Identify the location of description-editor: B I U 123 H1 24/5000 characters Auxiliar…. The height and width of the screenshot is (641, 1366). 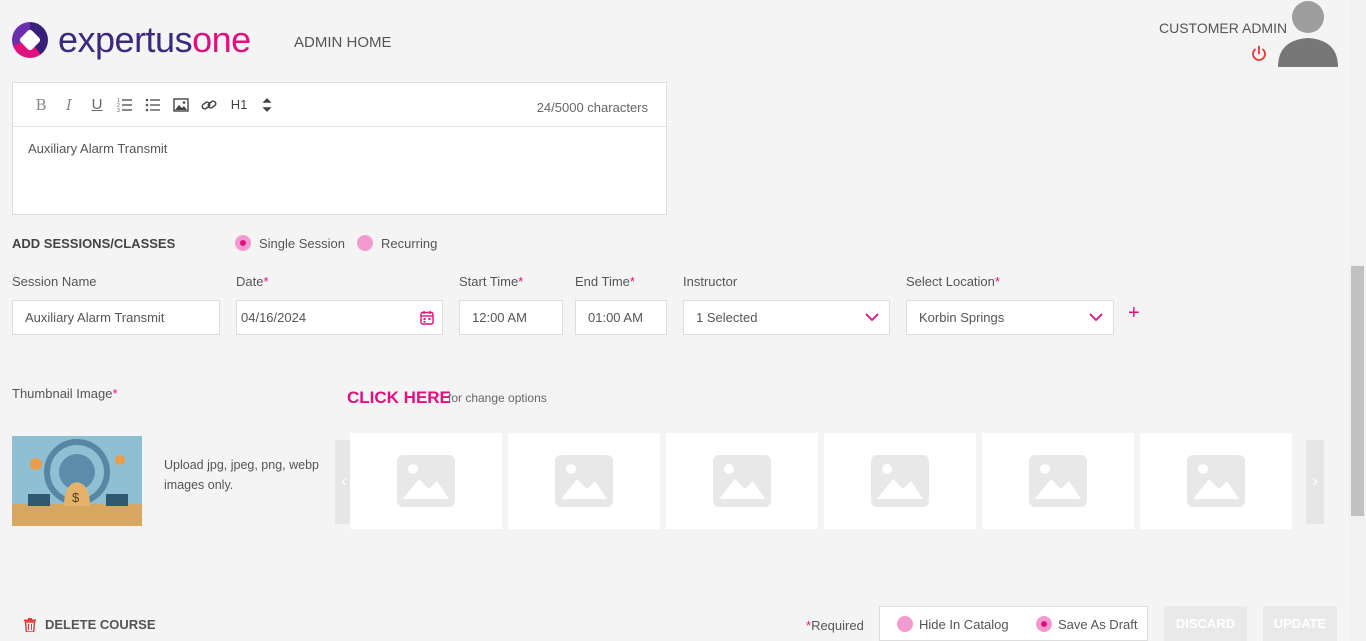
(339, 148).